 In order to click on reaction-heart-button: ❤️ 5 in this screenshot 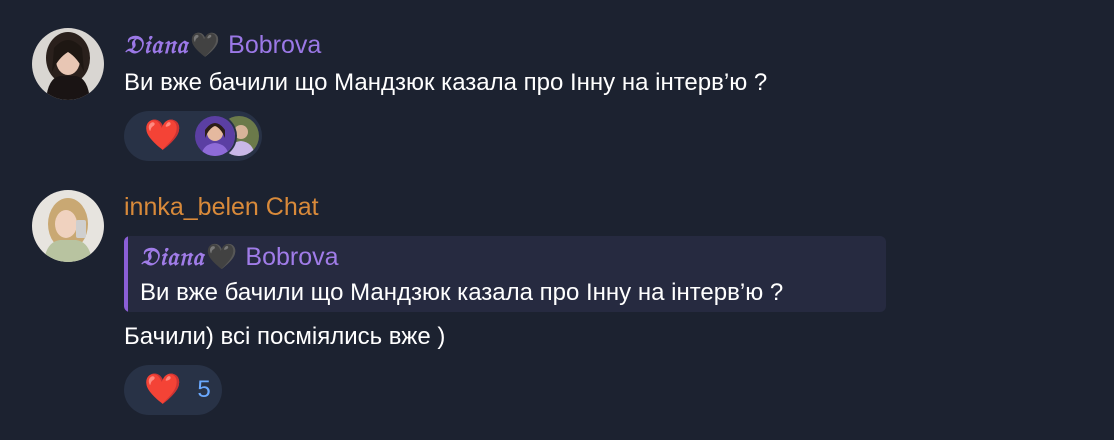, I will do `click(173, 390)`.